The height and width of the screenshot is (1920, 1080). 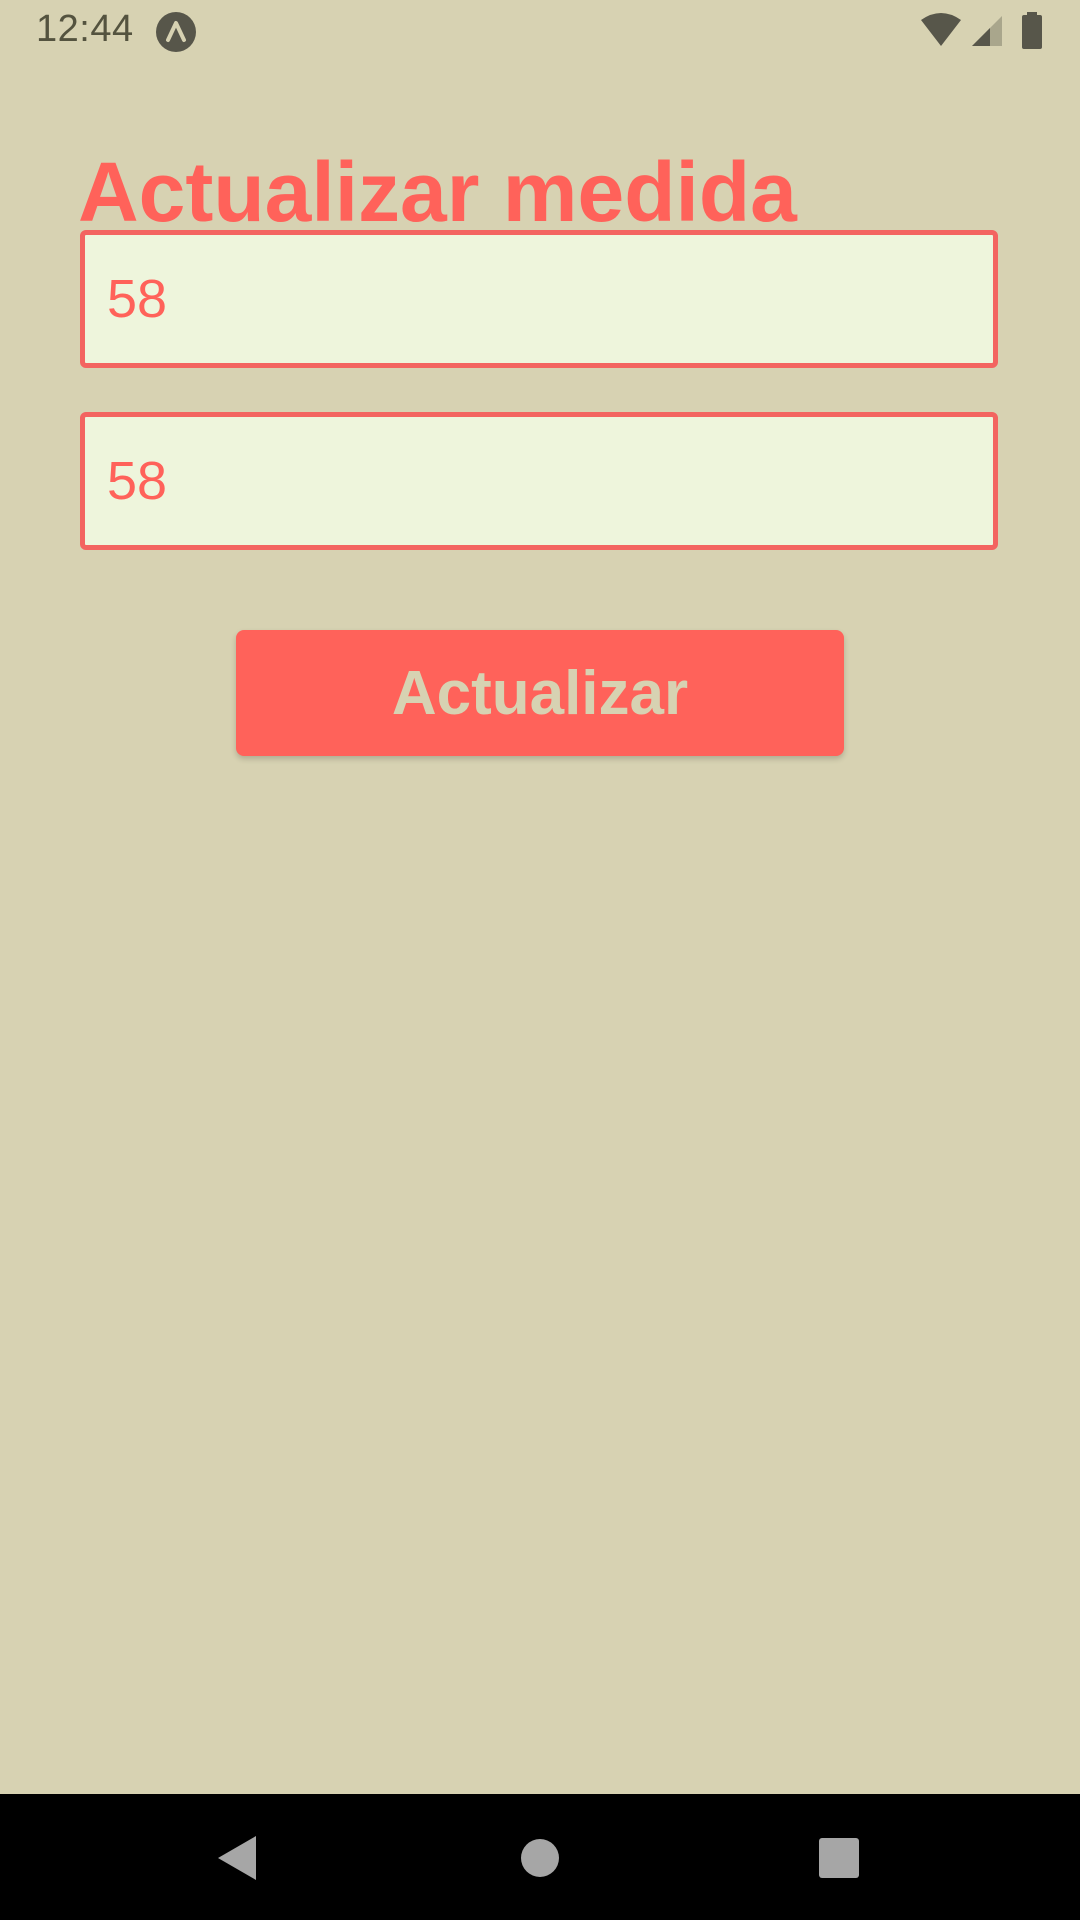 What do you see at coordinates (941, 29) in the screenshot?
I see `wifi-icon` at bounding box center [941, 29].